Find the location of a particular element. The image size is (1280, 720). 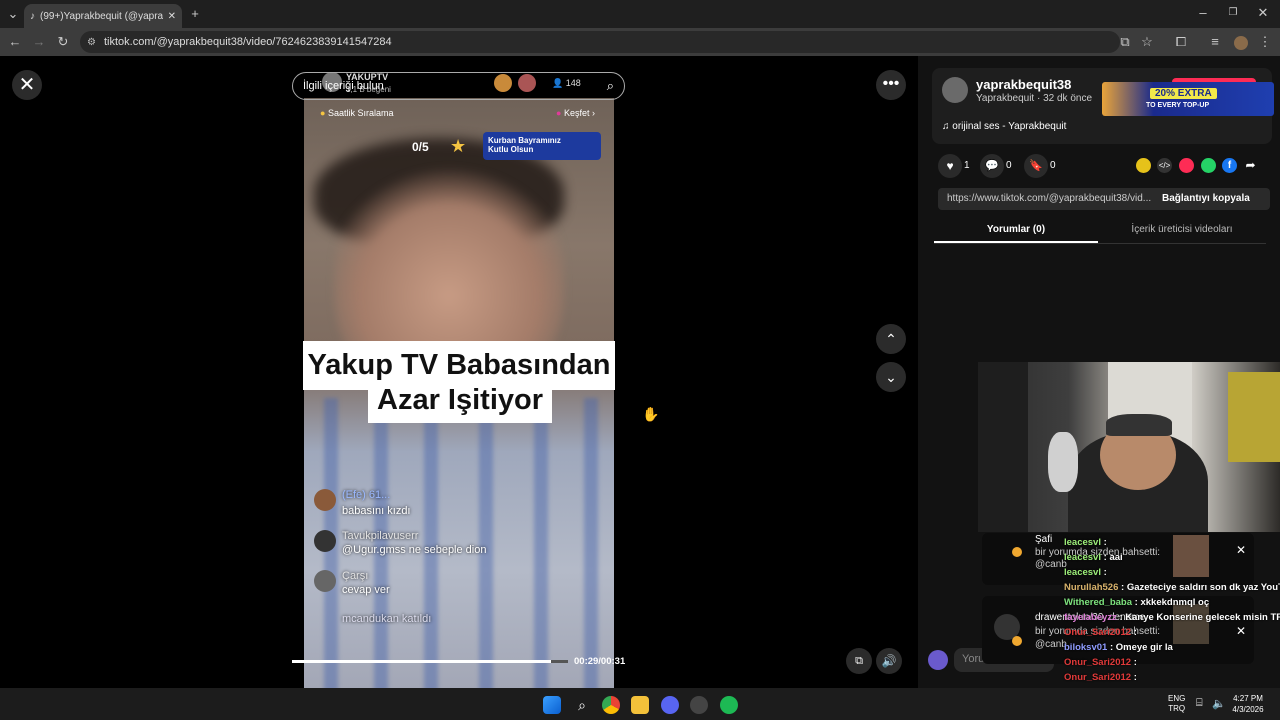

sound-label: ♫ orijinal ses - Yaprakbequit is located at coordinates (1004, 126).